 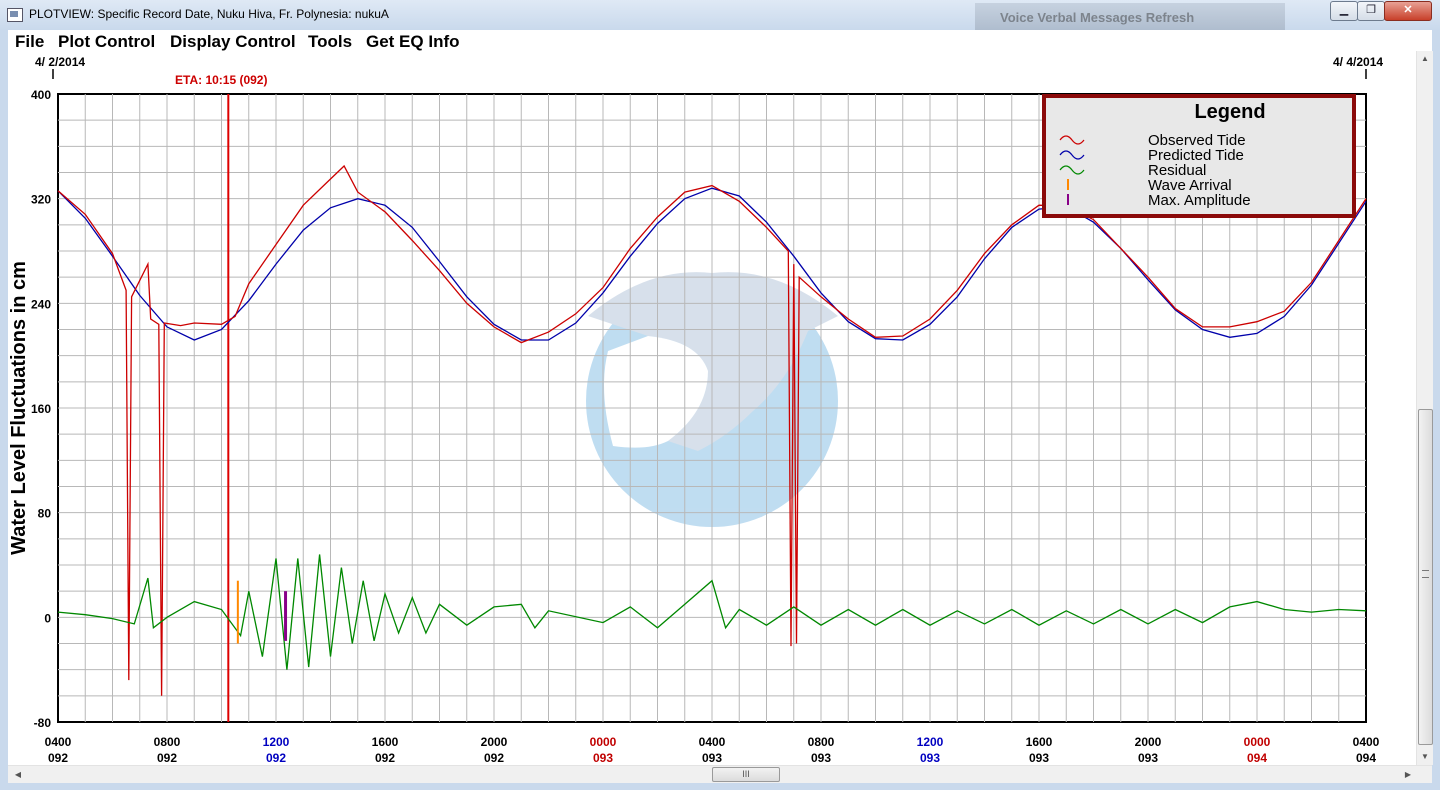 What do you see at coordinates (47, 618) in the screenshot?
I see `y-tick-label: 0` at bounding box center [47, 618].